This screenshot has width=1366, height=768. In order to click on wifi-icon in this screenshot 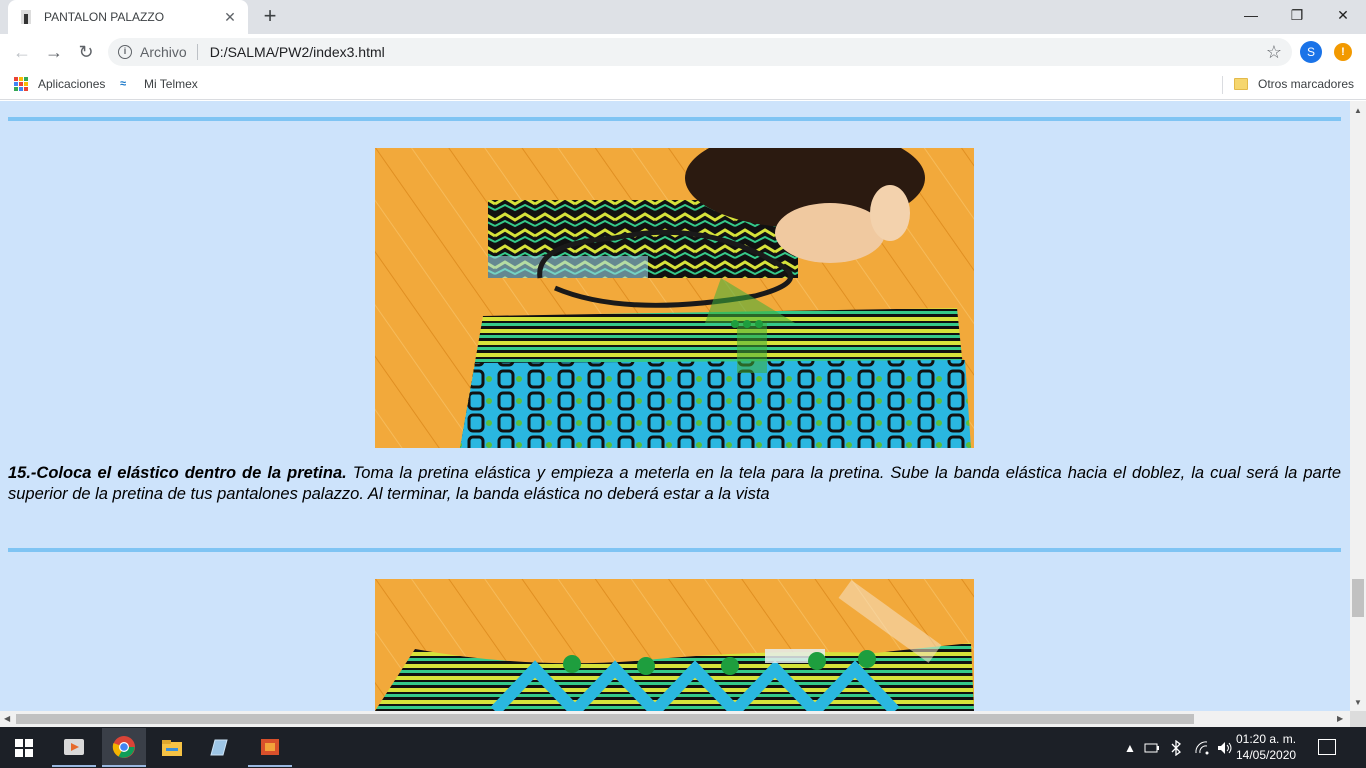, I will do `click(1202, 747)`.